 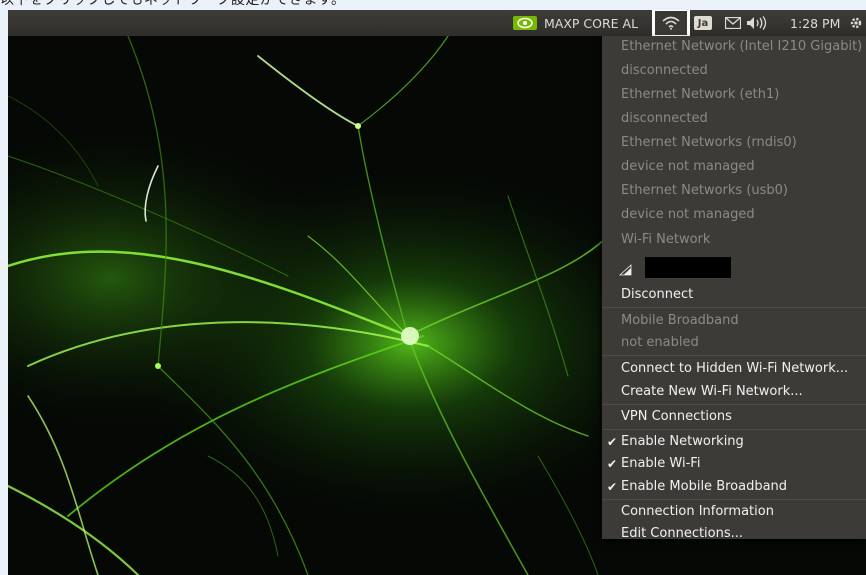 What do you see at coordinates (704, 486) in the screenshot?
I see `menu-item-label: Enable Mobile Broadband` at bounding box center [704, 486].